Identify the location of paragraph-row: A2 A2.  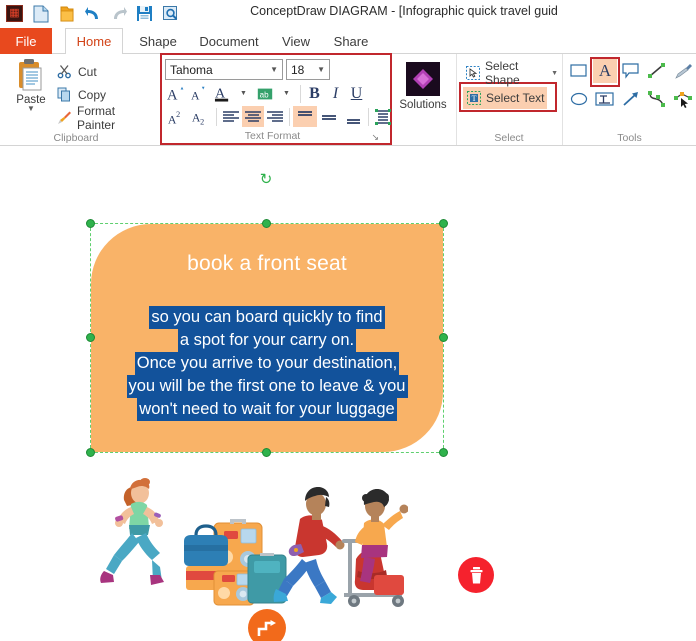
(279, 116).